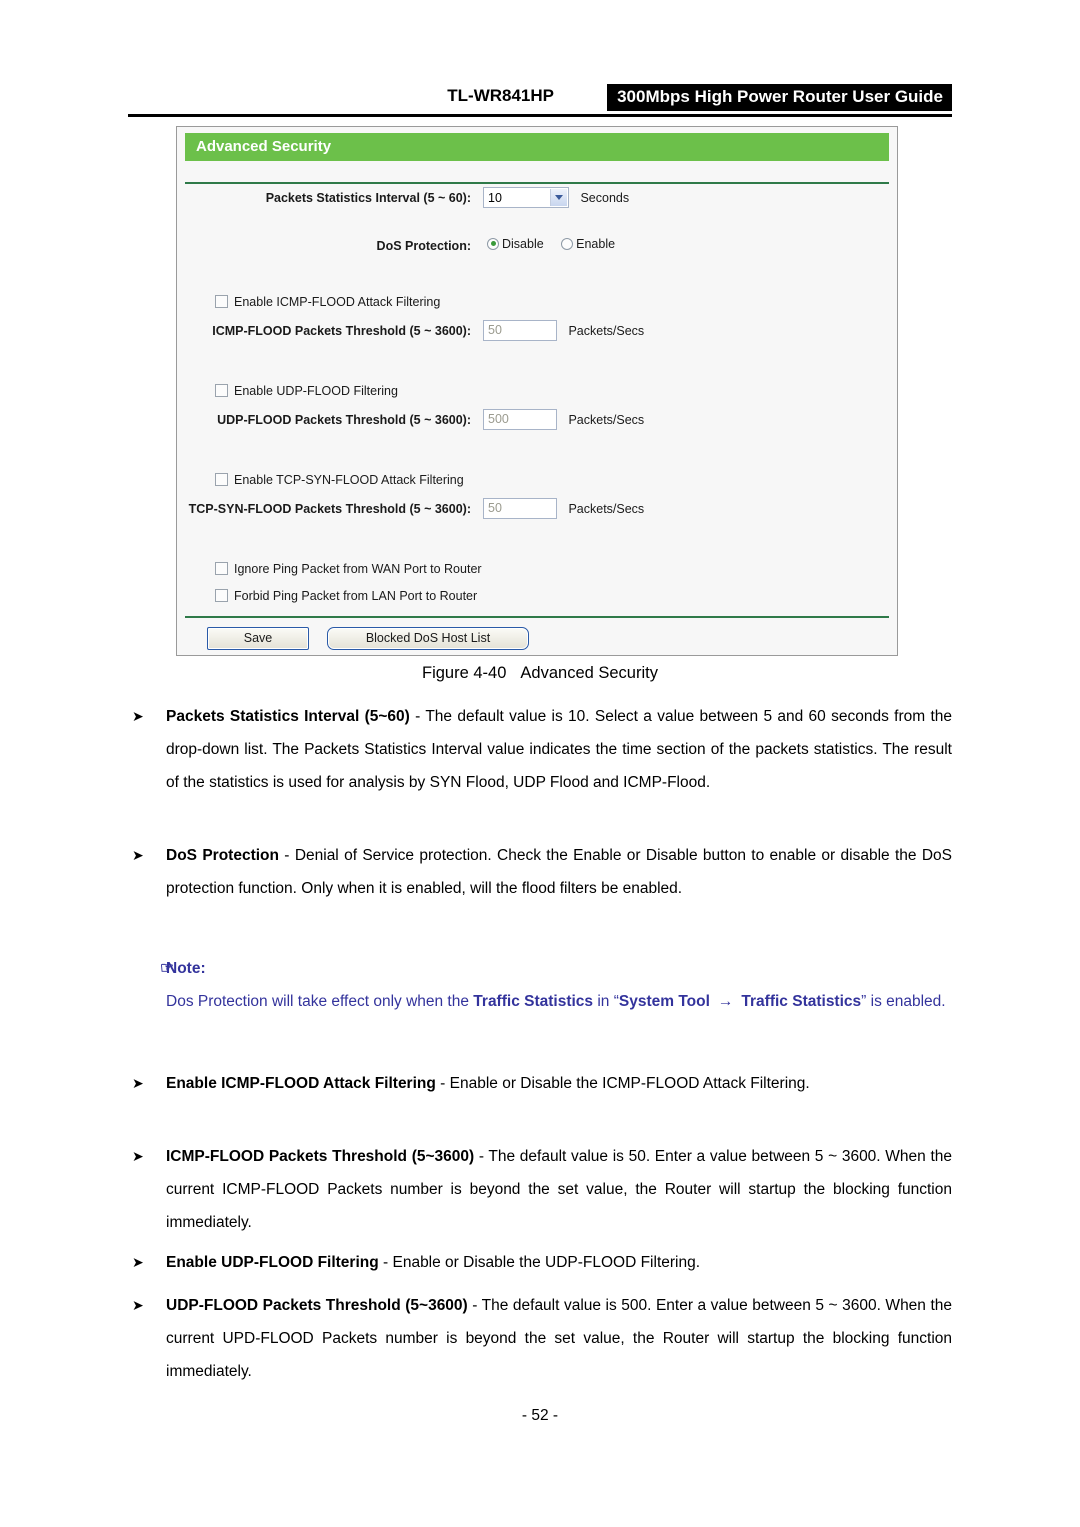 The image size is (1080, 1527). I want to click on udp-flood-threshold-control: 500 Packets/Secs, so click(563, 419).